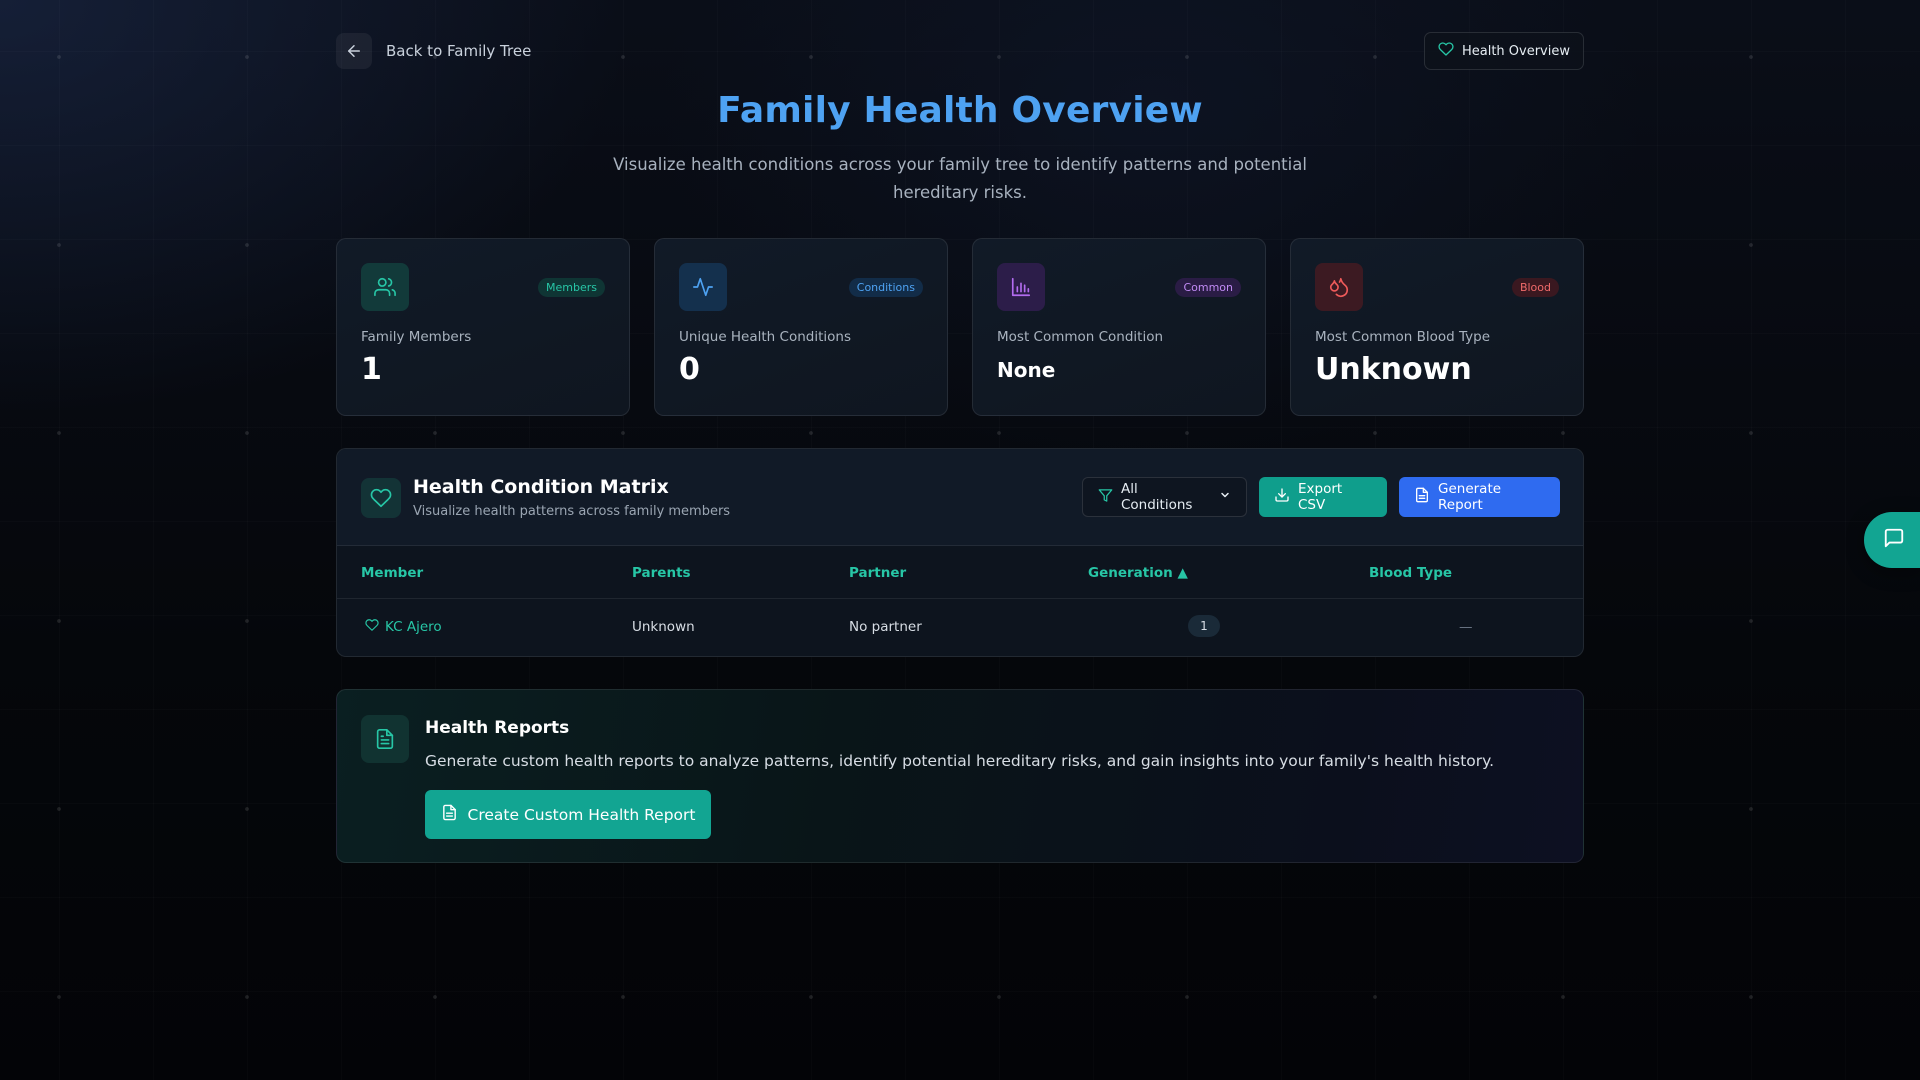 The width and height of the screenshot is (1920, 1080). What do you see at coordinates (483, 327) in the screenshot?
I see `stat-card-family-members: Members Family Members 1` at bounding box center [483, 327].